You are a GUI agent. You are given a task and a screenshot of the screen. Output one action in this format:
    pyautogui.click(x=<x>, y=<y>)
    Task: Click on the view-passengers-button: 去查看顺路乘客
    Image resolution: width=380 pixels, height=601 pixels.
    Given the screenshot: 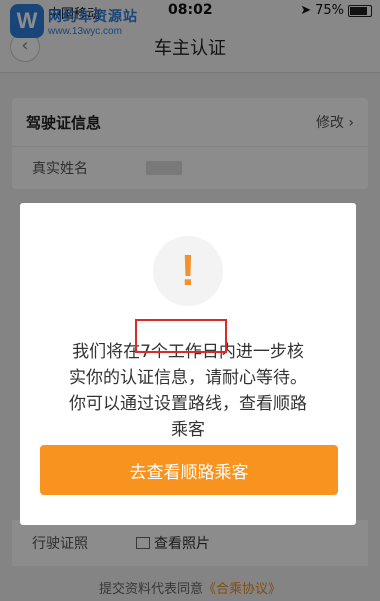 What is the action you would take?
    pyautogui.click(x=189, y=470)
    